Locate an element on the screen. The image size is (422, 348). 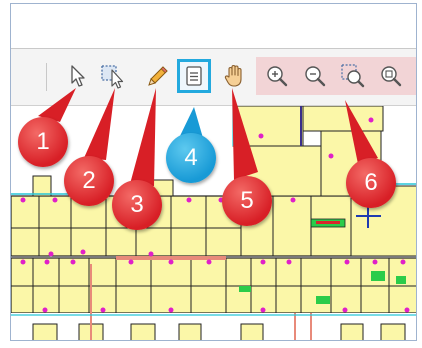
box-select-icon is located at coordinates (112, 77).